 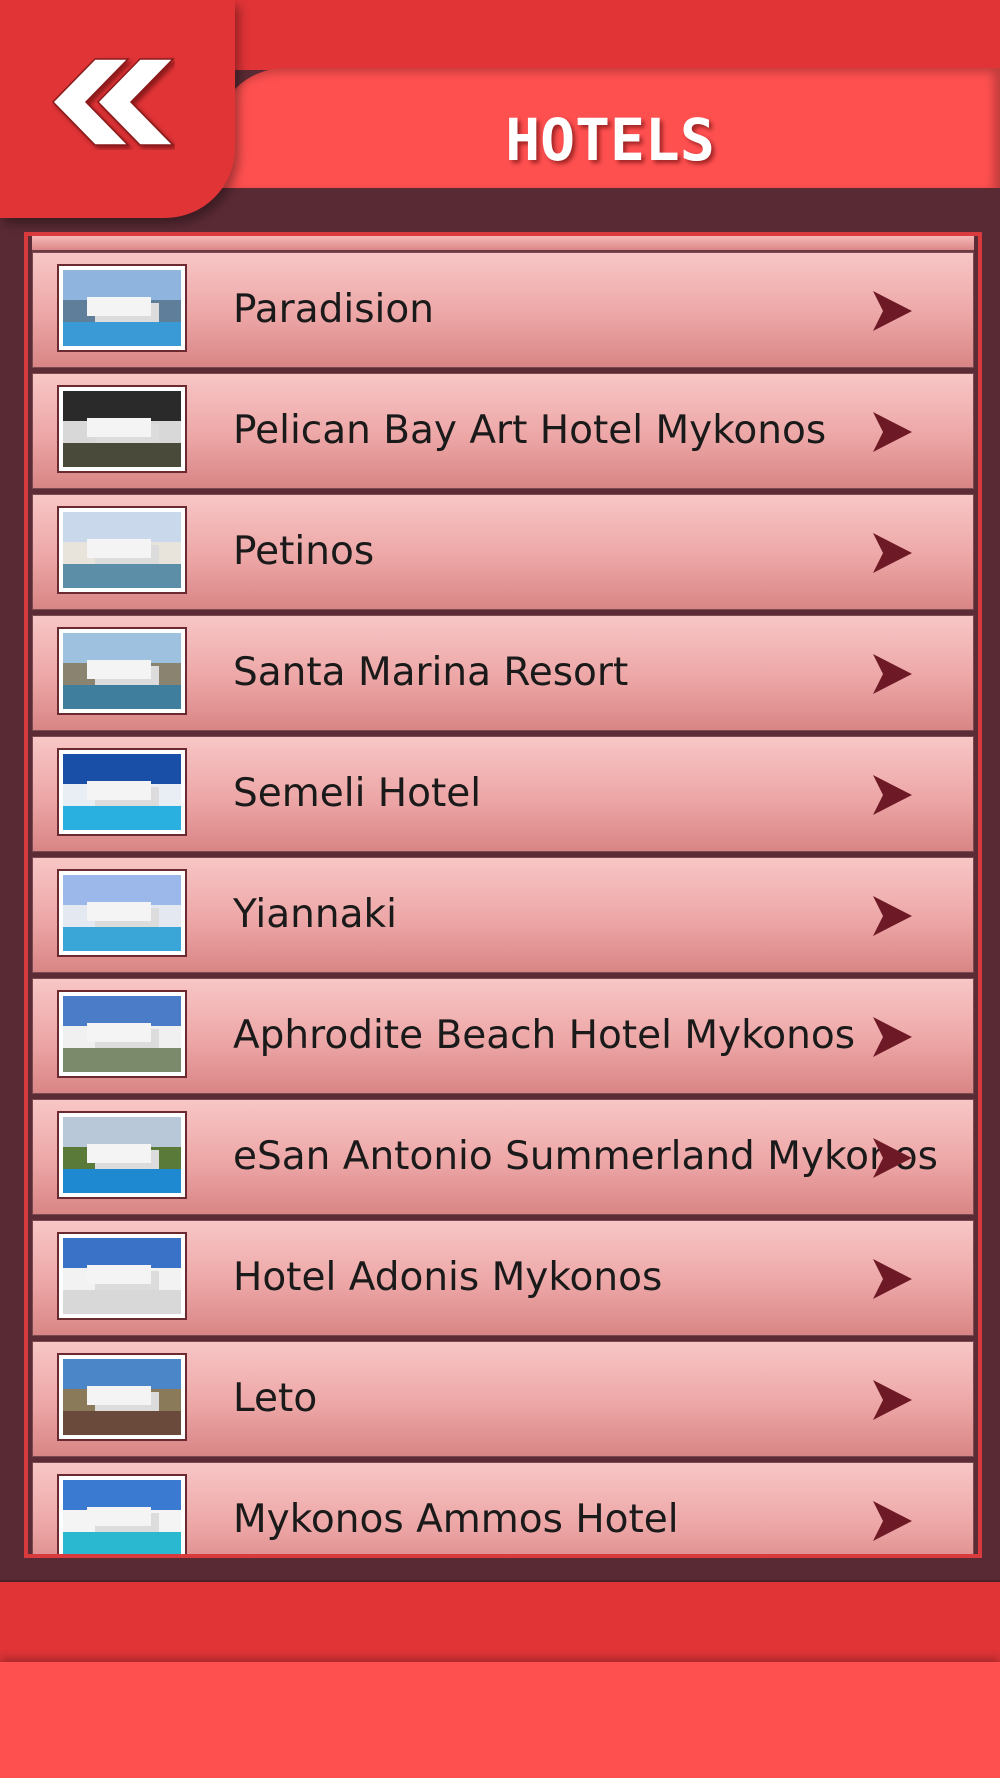 I want to click on list-item: Pelican Bay Art Hotel Mykonos, so click(x=503, y=431).